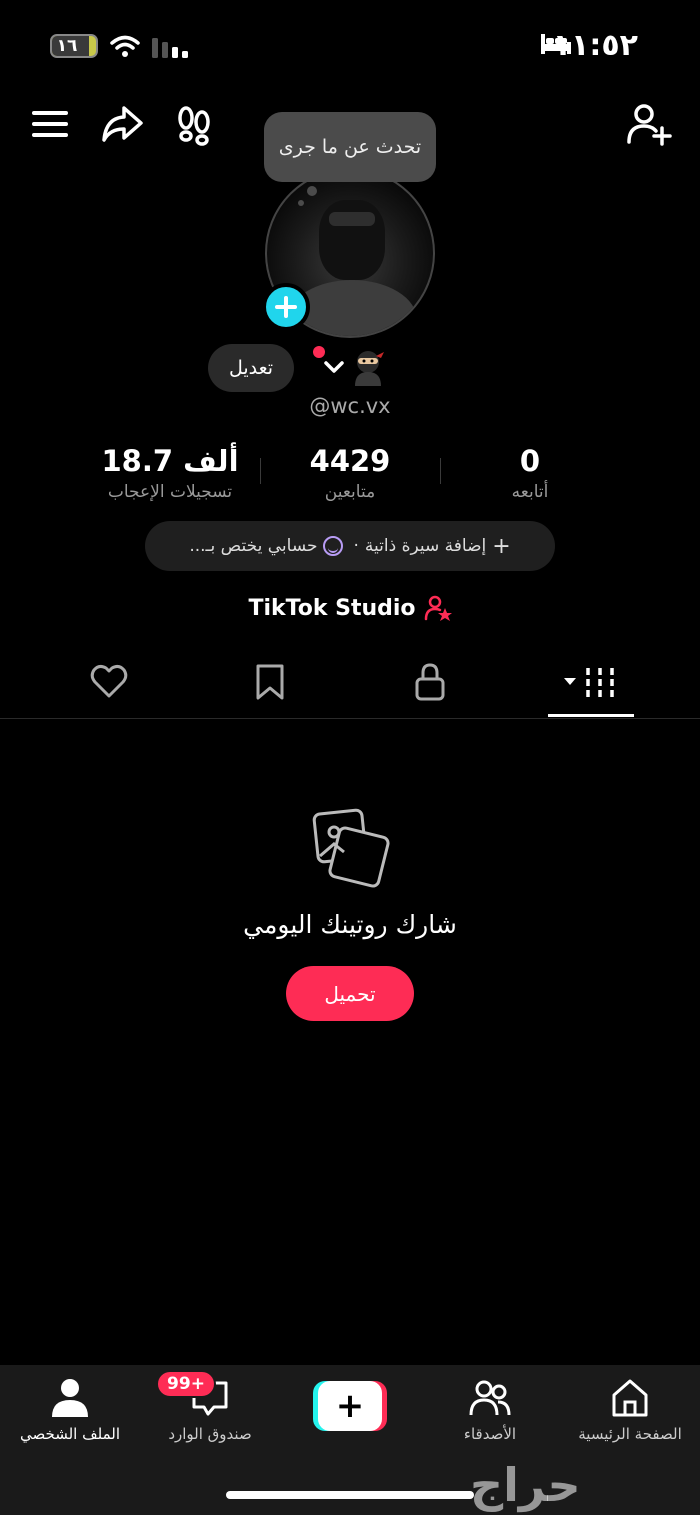 The height and width of the screenshot is (1515, 700). I want to click on following-stat: 0 أتابعه, so click(530, 473).